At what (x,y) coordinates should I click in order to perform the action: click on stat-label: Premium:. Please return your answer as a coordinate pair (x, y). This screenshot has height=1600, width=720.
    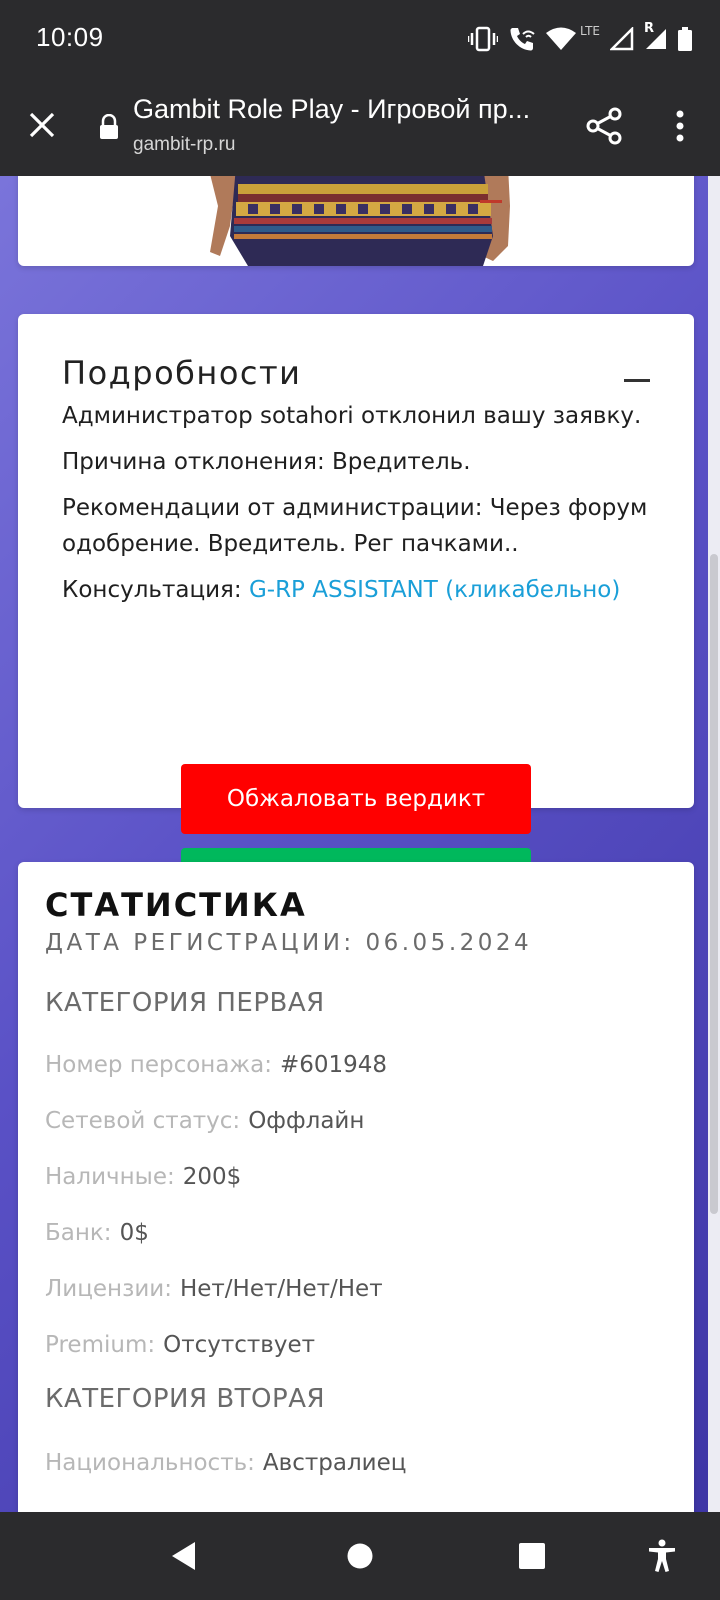
    Looking at the image, I should click on (100, 1345).